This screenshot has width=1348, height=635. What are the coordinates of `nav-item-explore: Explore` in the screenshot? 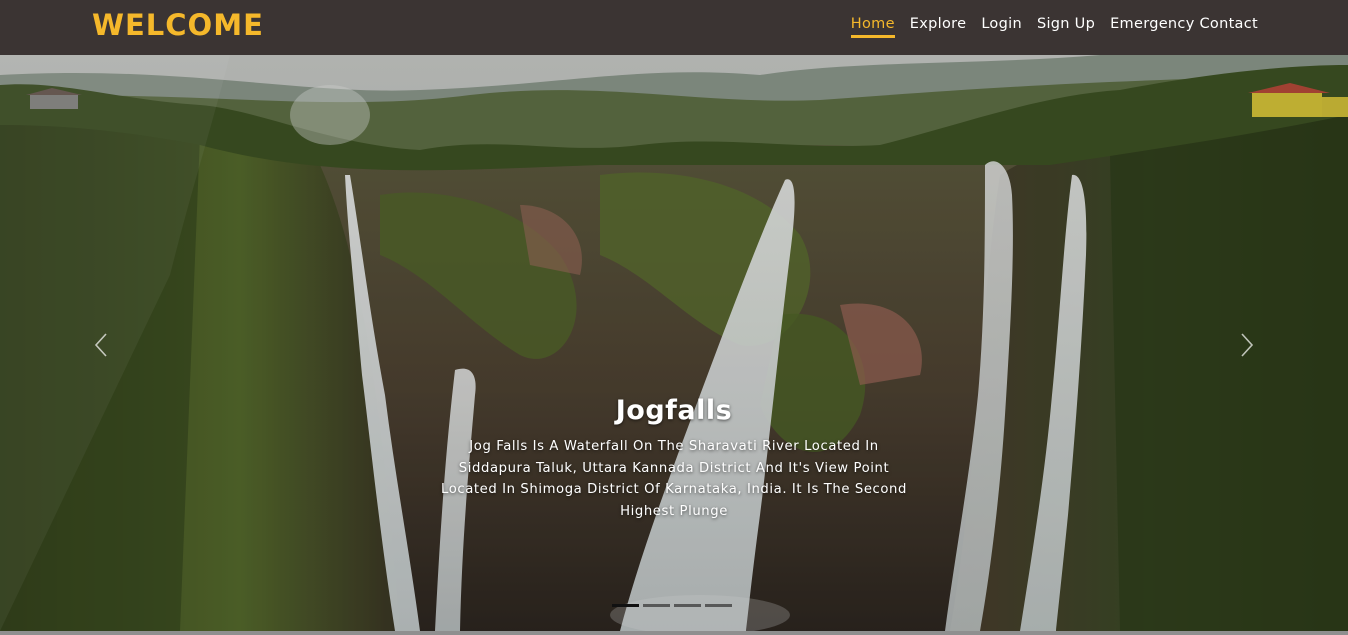 It's located at (938, 27).